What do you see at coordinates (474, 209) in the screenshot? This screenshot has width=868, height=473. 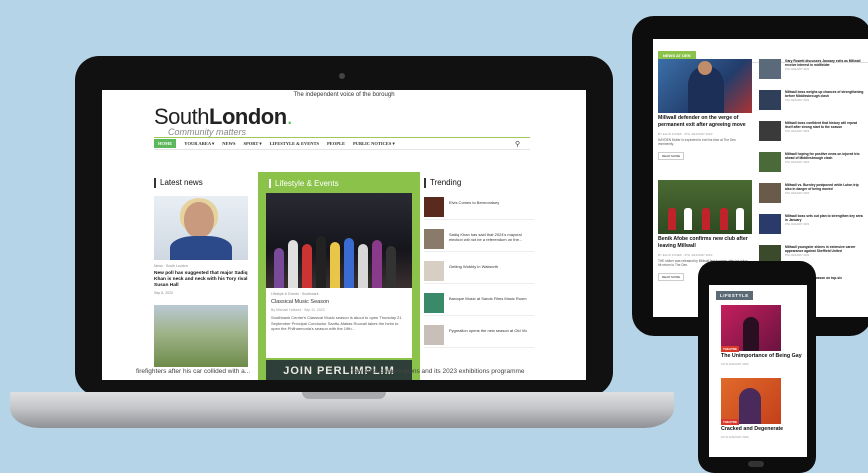 I see `trending-item-title: Elvis Comes to Bermondsey` at bounding box center [474, 209].